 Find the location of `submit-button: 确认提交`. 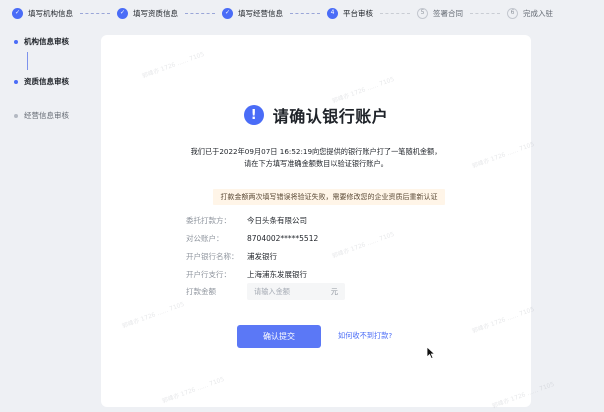

submit-button: 确认提交 is located at coordinates (279, 336).